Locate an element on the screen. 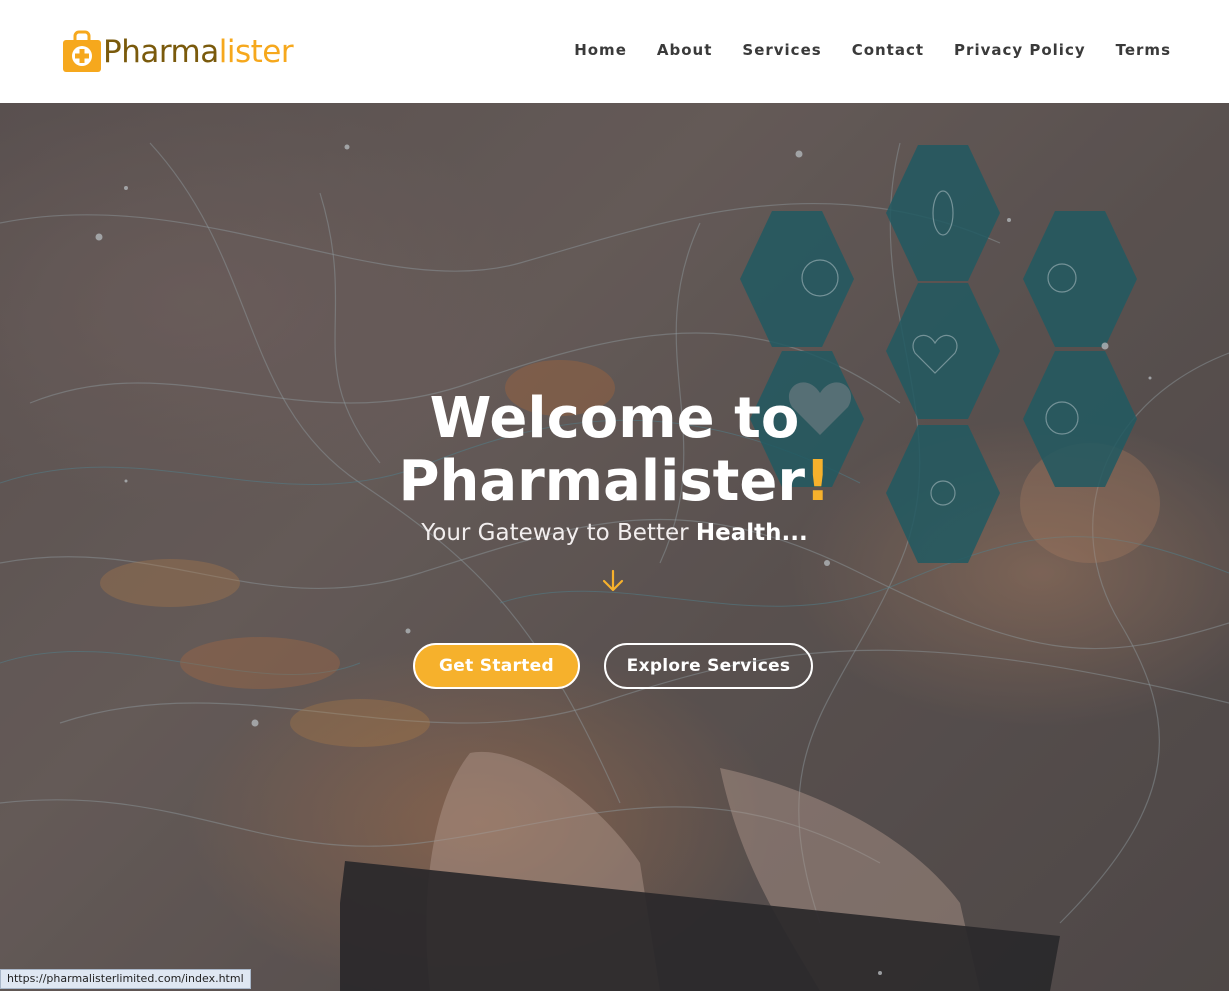 This screenshot has width=1229, height=991. nav-privacy-policy: Privacy Policy is located at coordinates (1020, 50).